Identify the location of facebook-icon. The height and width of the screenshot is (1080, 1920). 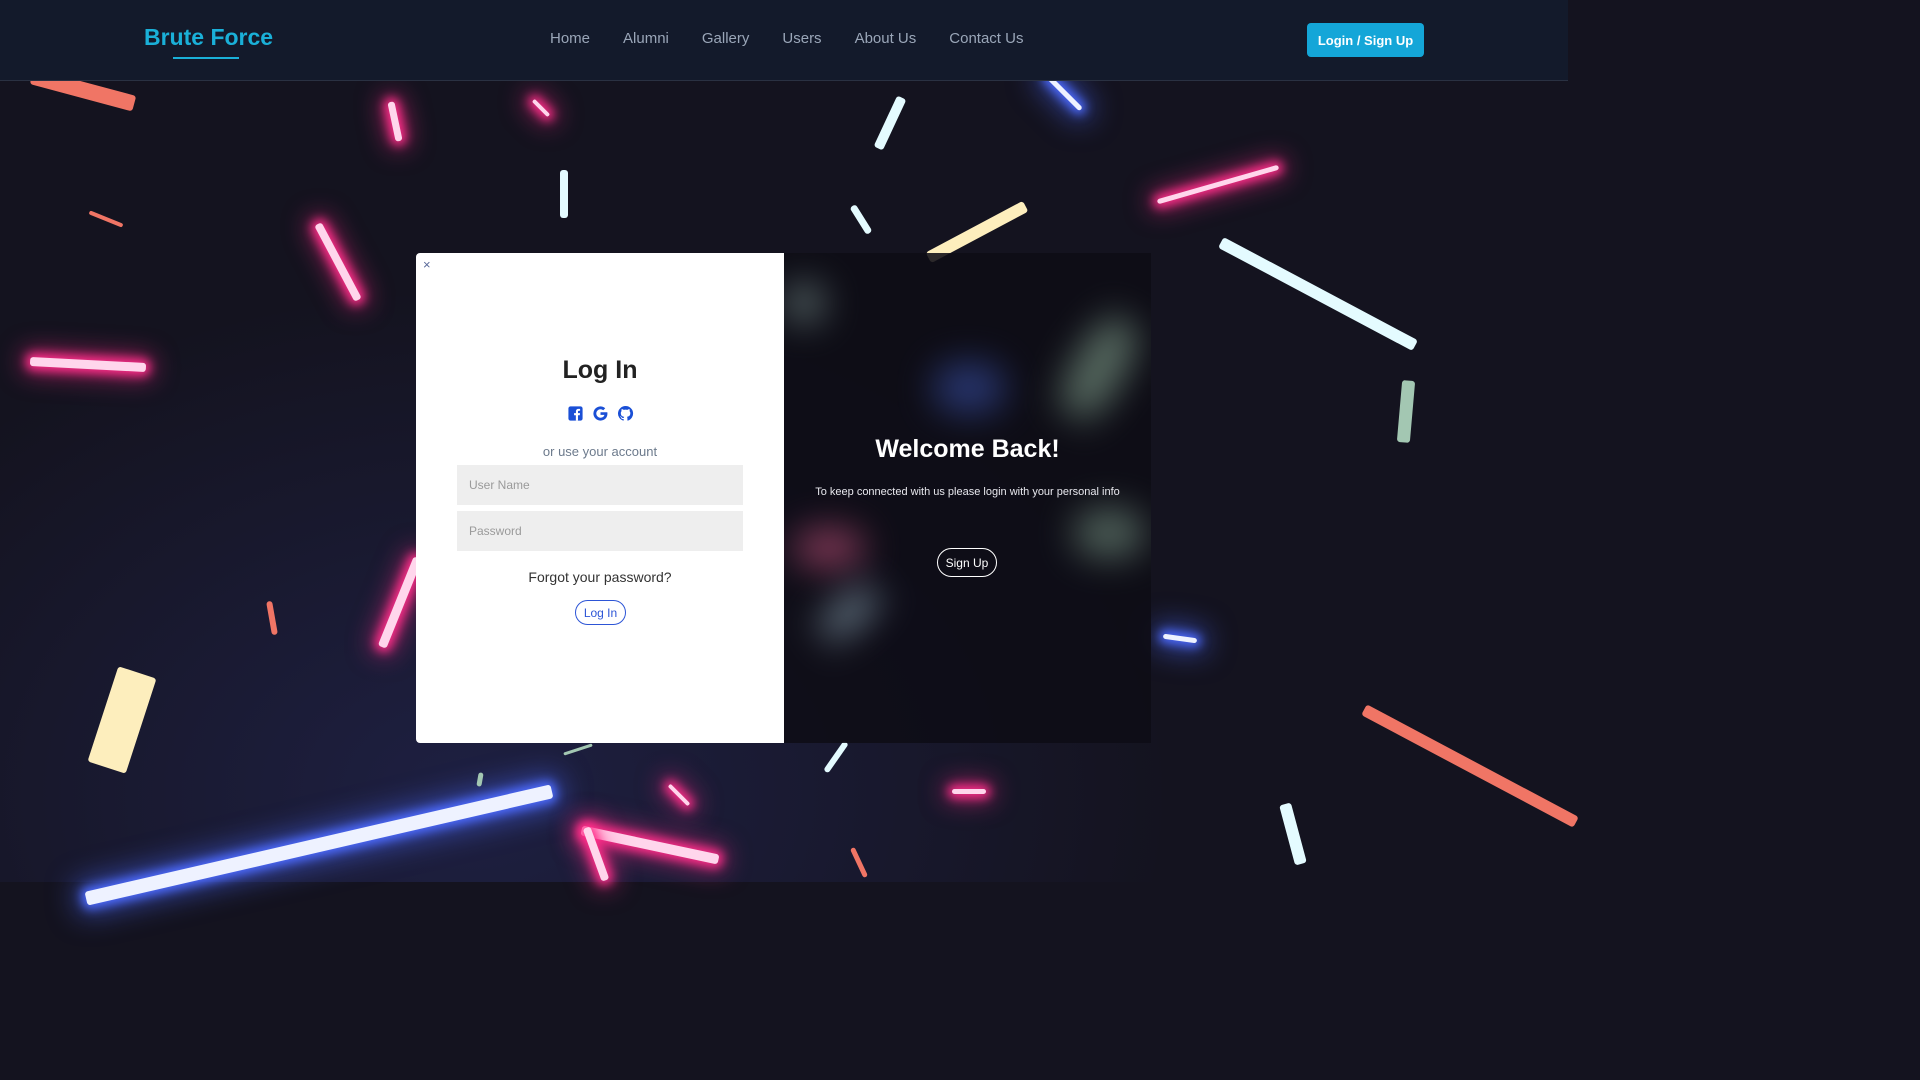
(575, 413).